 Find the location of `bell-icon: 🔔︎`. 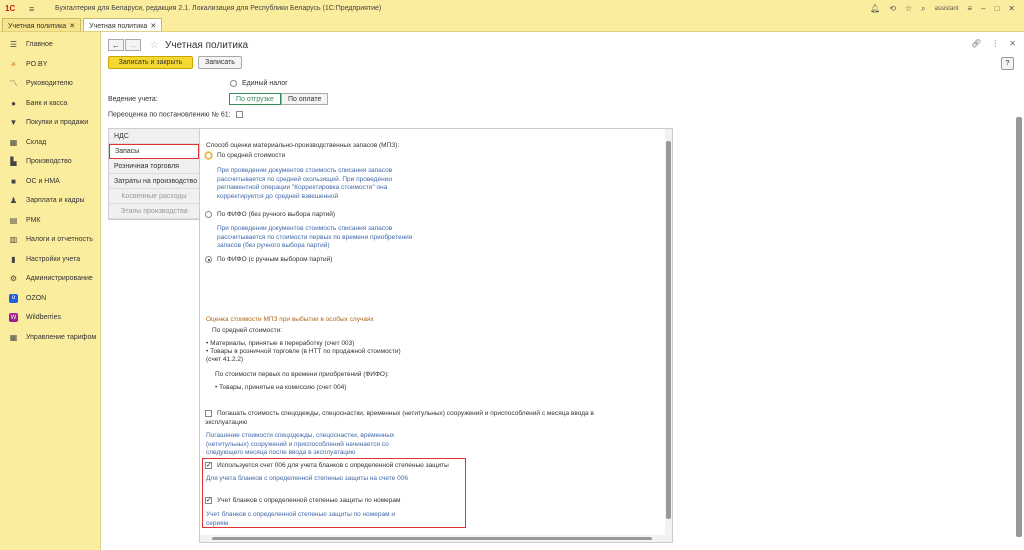

bell-icon: 🔔︎ is located at coordinates (875, 8).